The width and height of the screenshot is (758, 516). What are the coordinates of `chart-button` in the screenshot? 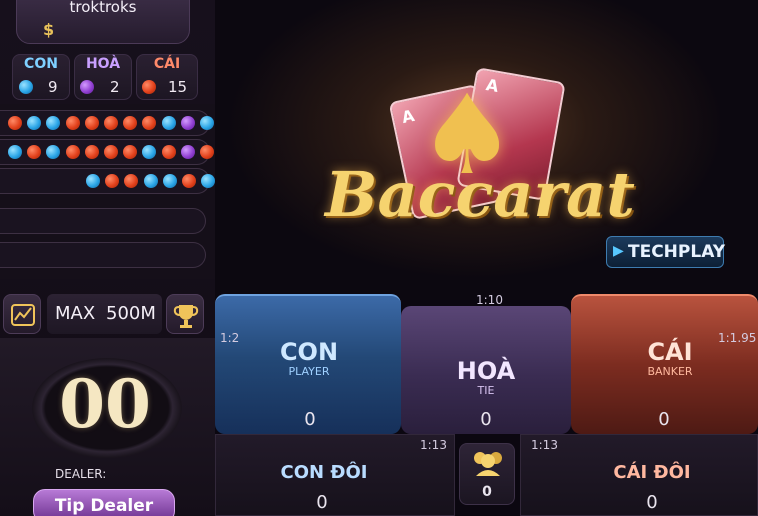 It's located at (22, 314).